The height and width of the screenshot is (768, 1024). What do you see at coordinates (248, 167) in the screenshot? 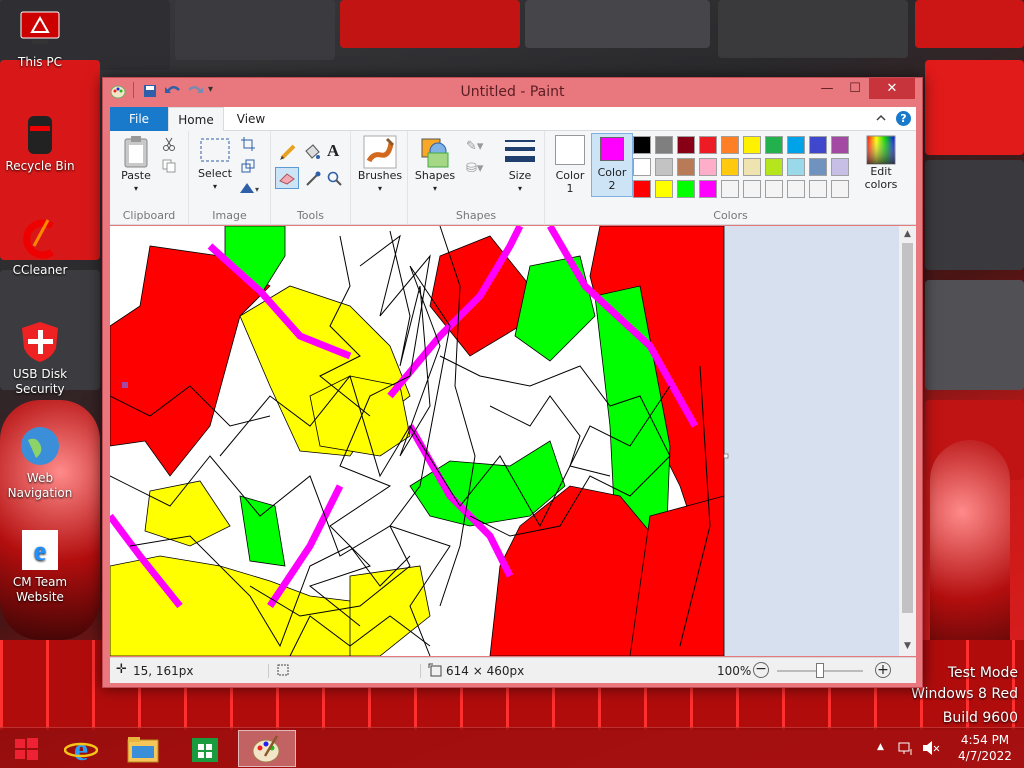
I see `resize-icon` at bounding box center [248, 167].